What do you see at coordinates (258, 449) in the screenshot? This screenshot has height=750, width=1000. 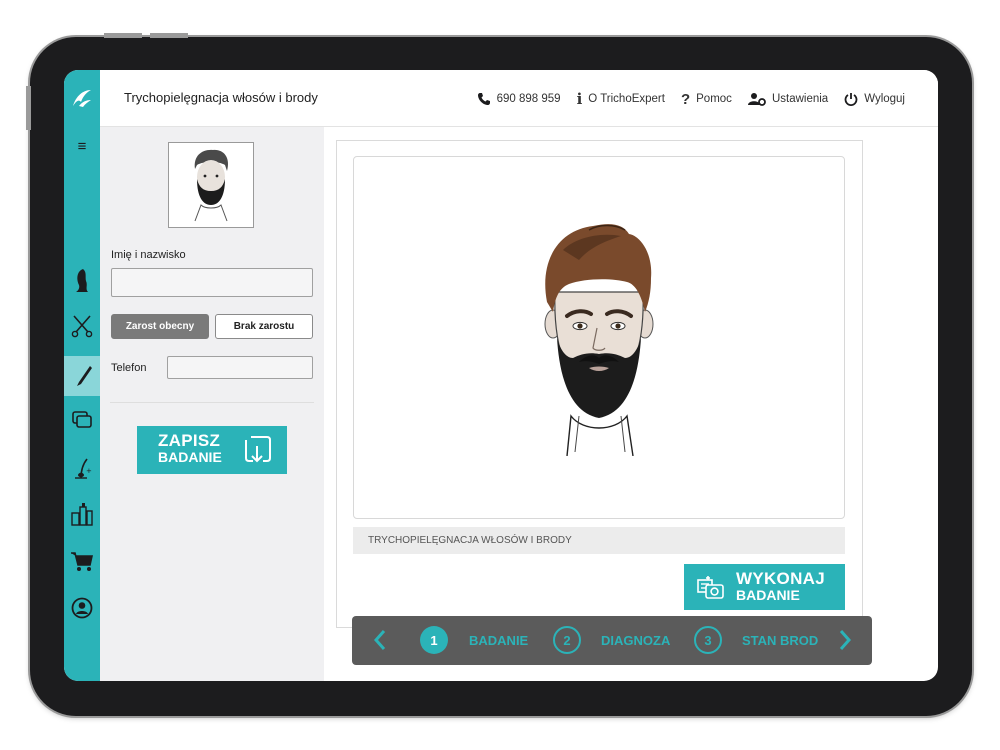 I see `save-download-icon` at bounding box center [258, 449].